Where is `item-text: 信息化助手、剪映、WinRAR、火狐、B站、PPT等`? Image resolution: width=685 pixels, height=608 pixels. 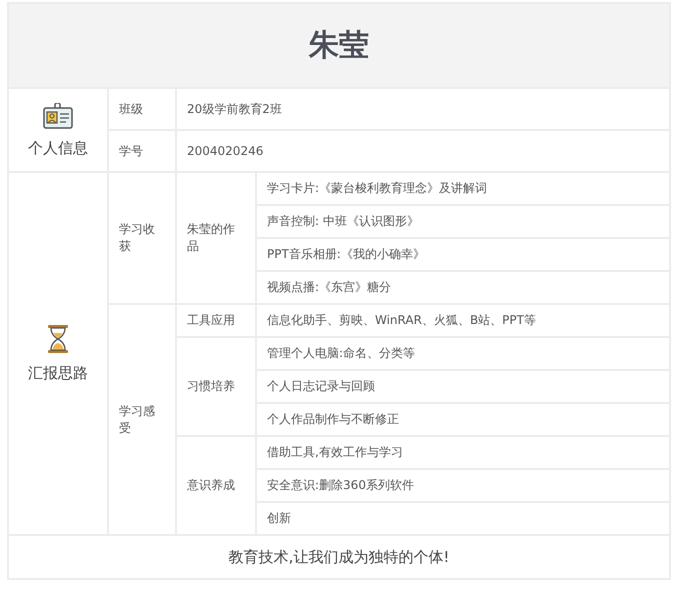
item-text: 信息化助手、剪映、WinRAR、火狐、B站、PPT等 is located at coordinates (401, 320).